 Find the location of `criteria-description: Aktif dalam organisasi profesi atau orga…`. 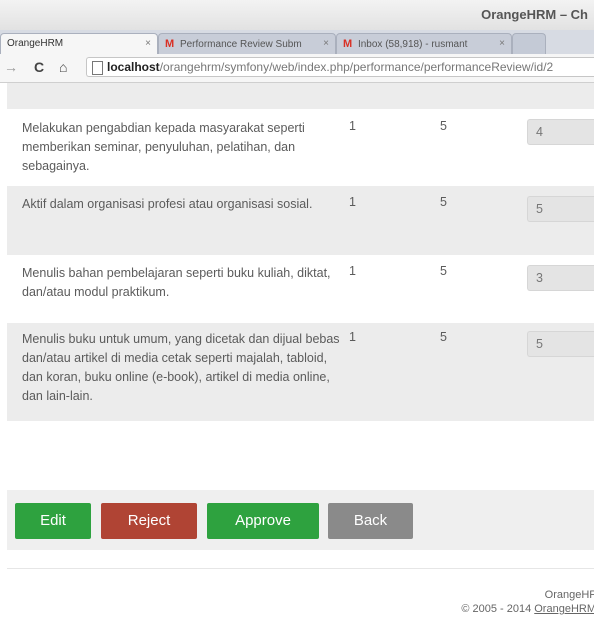

criteria-description: Aktif dalam organisasi profesi atau orga… is located at coordinates (167, 204).